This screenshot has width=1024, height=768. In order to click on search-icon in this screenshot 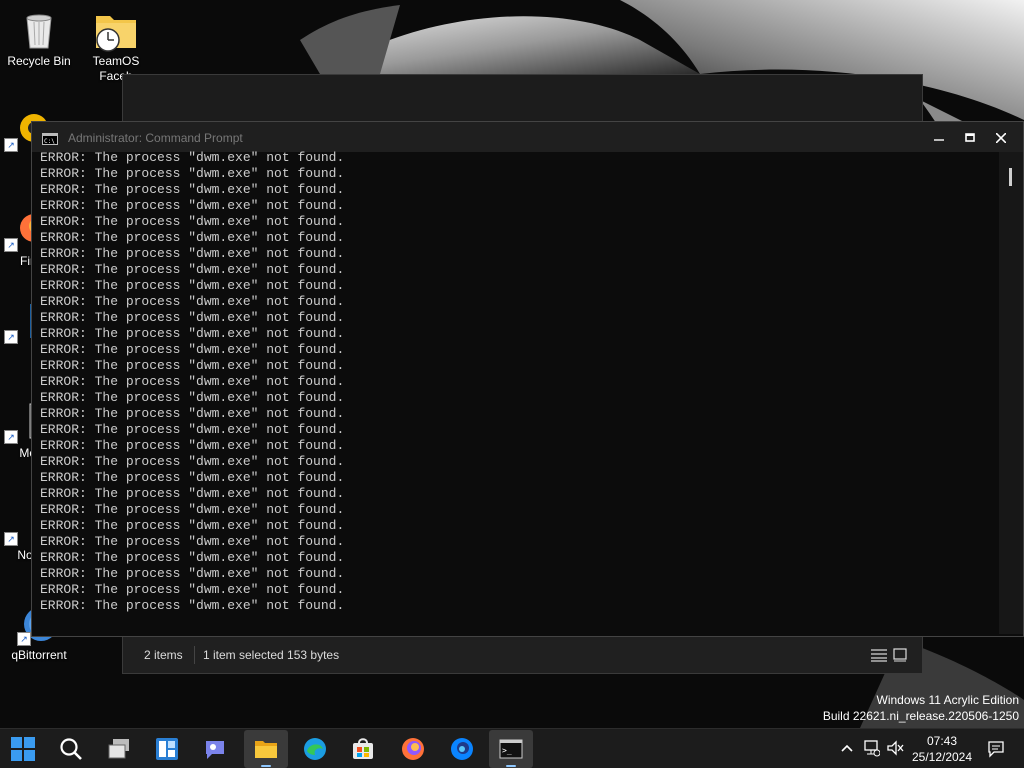, I will do `click(71, 749)`.